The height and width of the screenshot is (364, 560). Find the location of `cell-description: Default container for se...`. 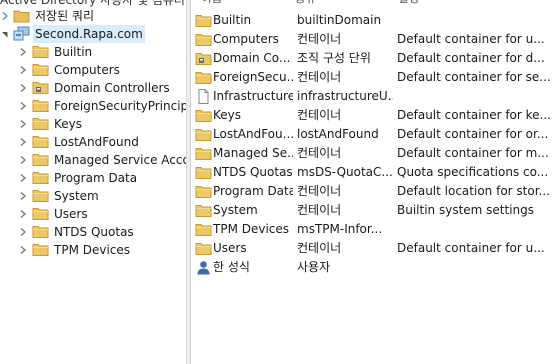

cell-description: Default container for se... is located at coordinates (474, 77).